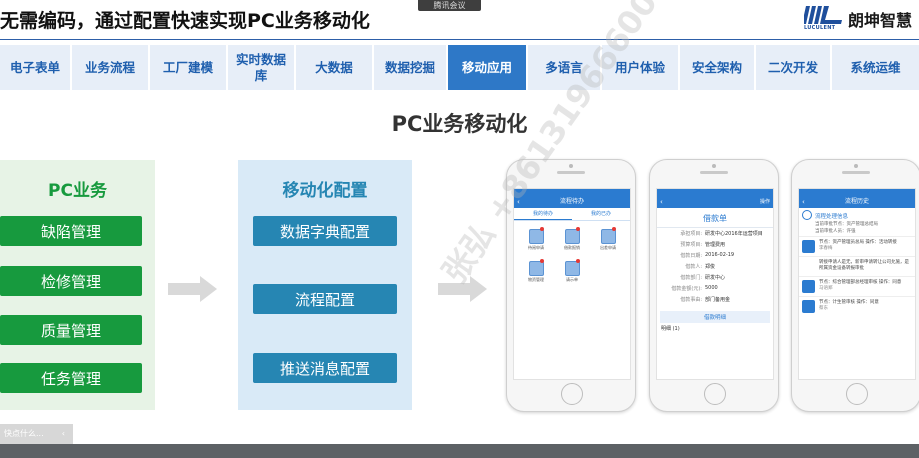 This screenshot has height=458, width=919. Describe the element at coordinates (63, 434) in the screenshot. I see `collapse-chevron-icon: ‹` at that location.